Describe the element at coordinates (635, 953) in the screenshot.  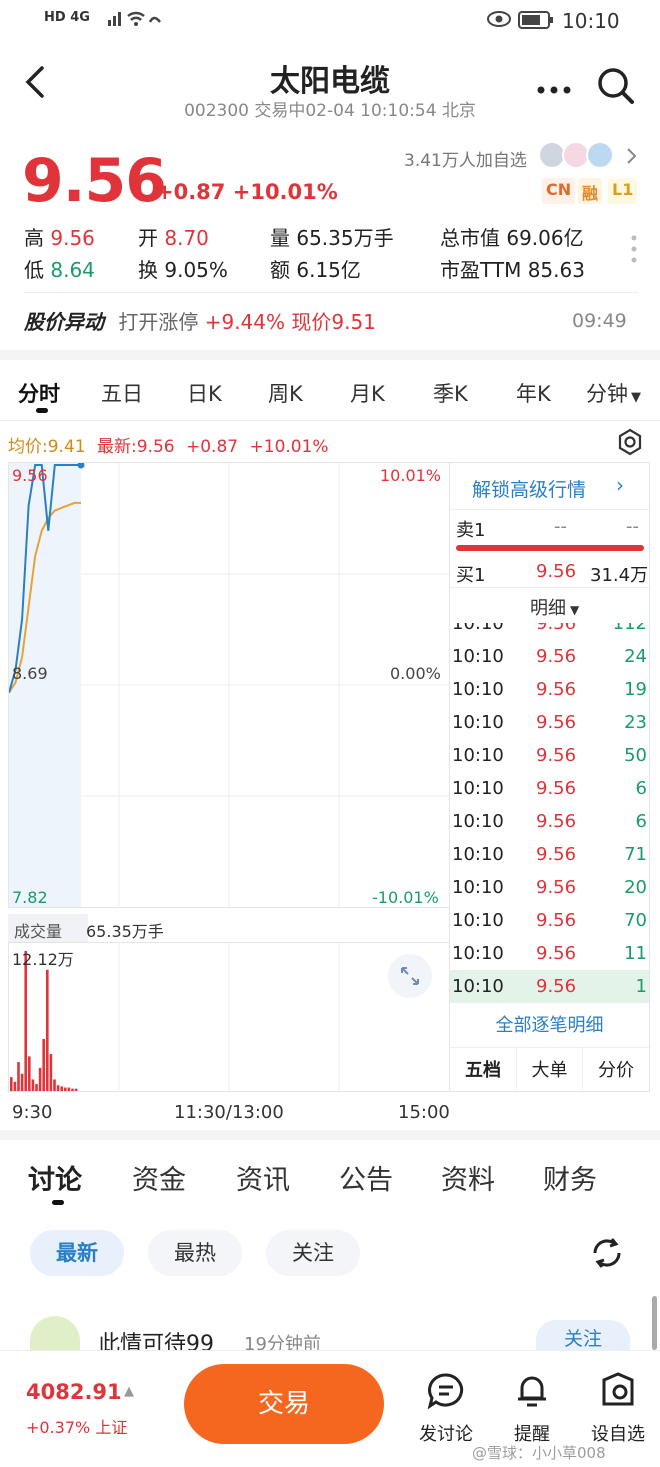
I see `trade-volume: 11` at that location.